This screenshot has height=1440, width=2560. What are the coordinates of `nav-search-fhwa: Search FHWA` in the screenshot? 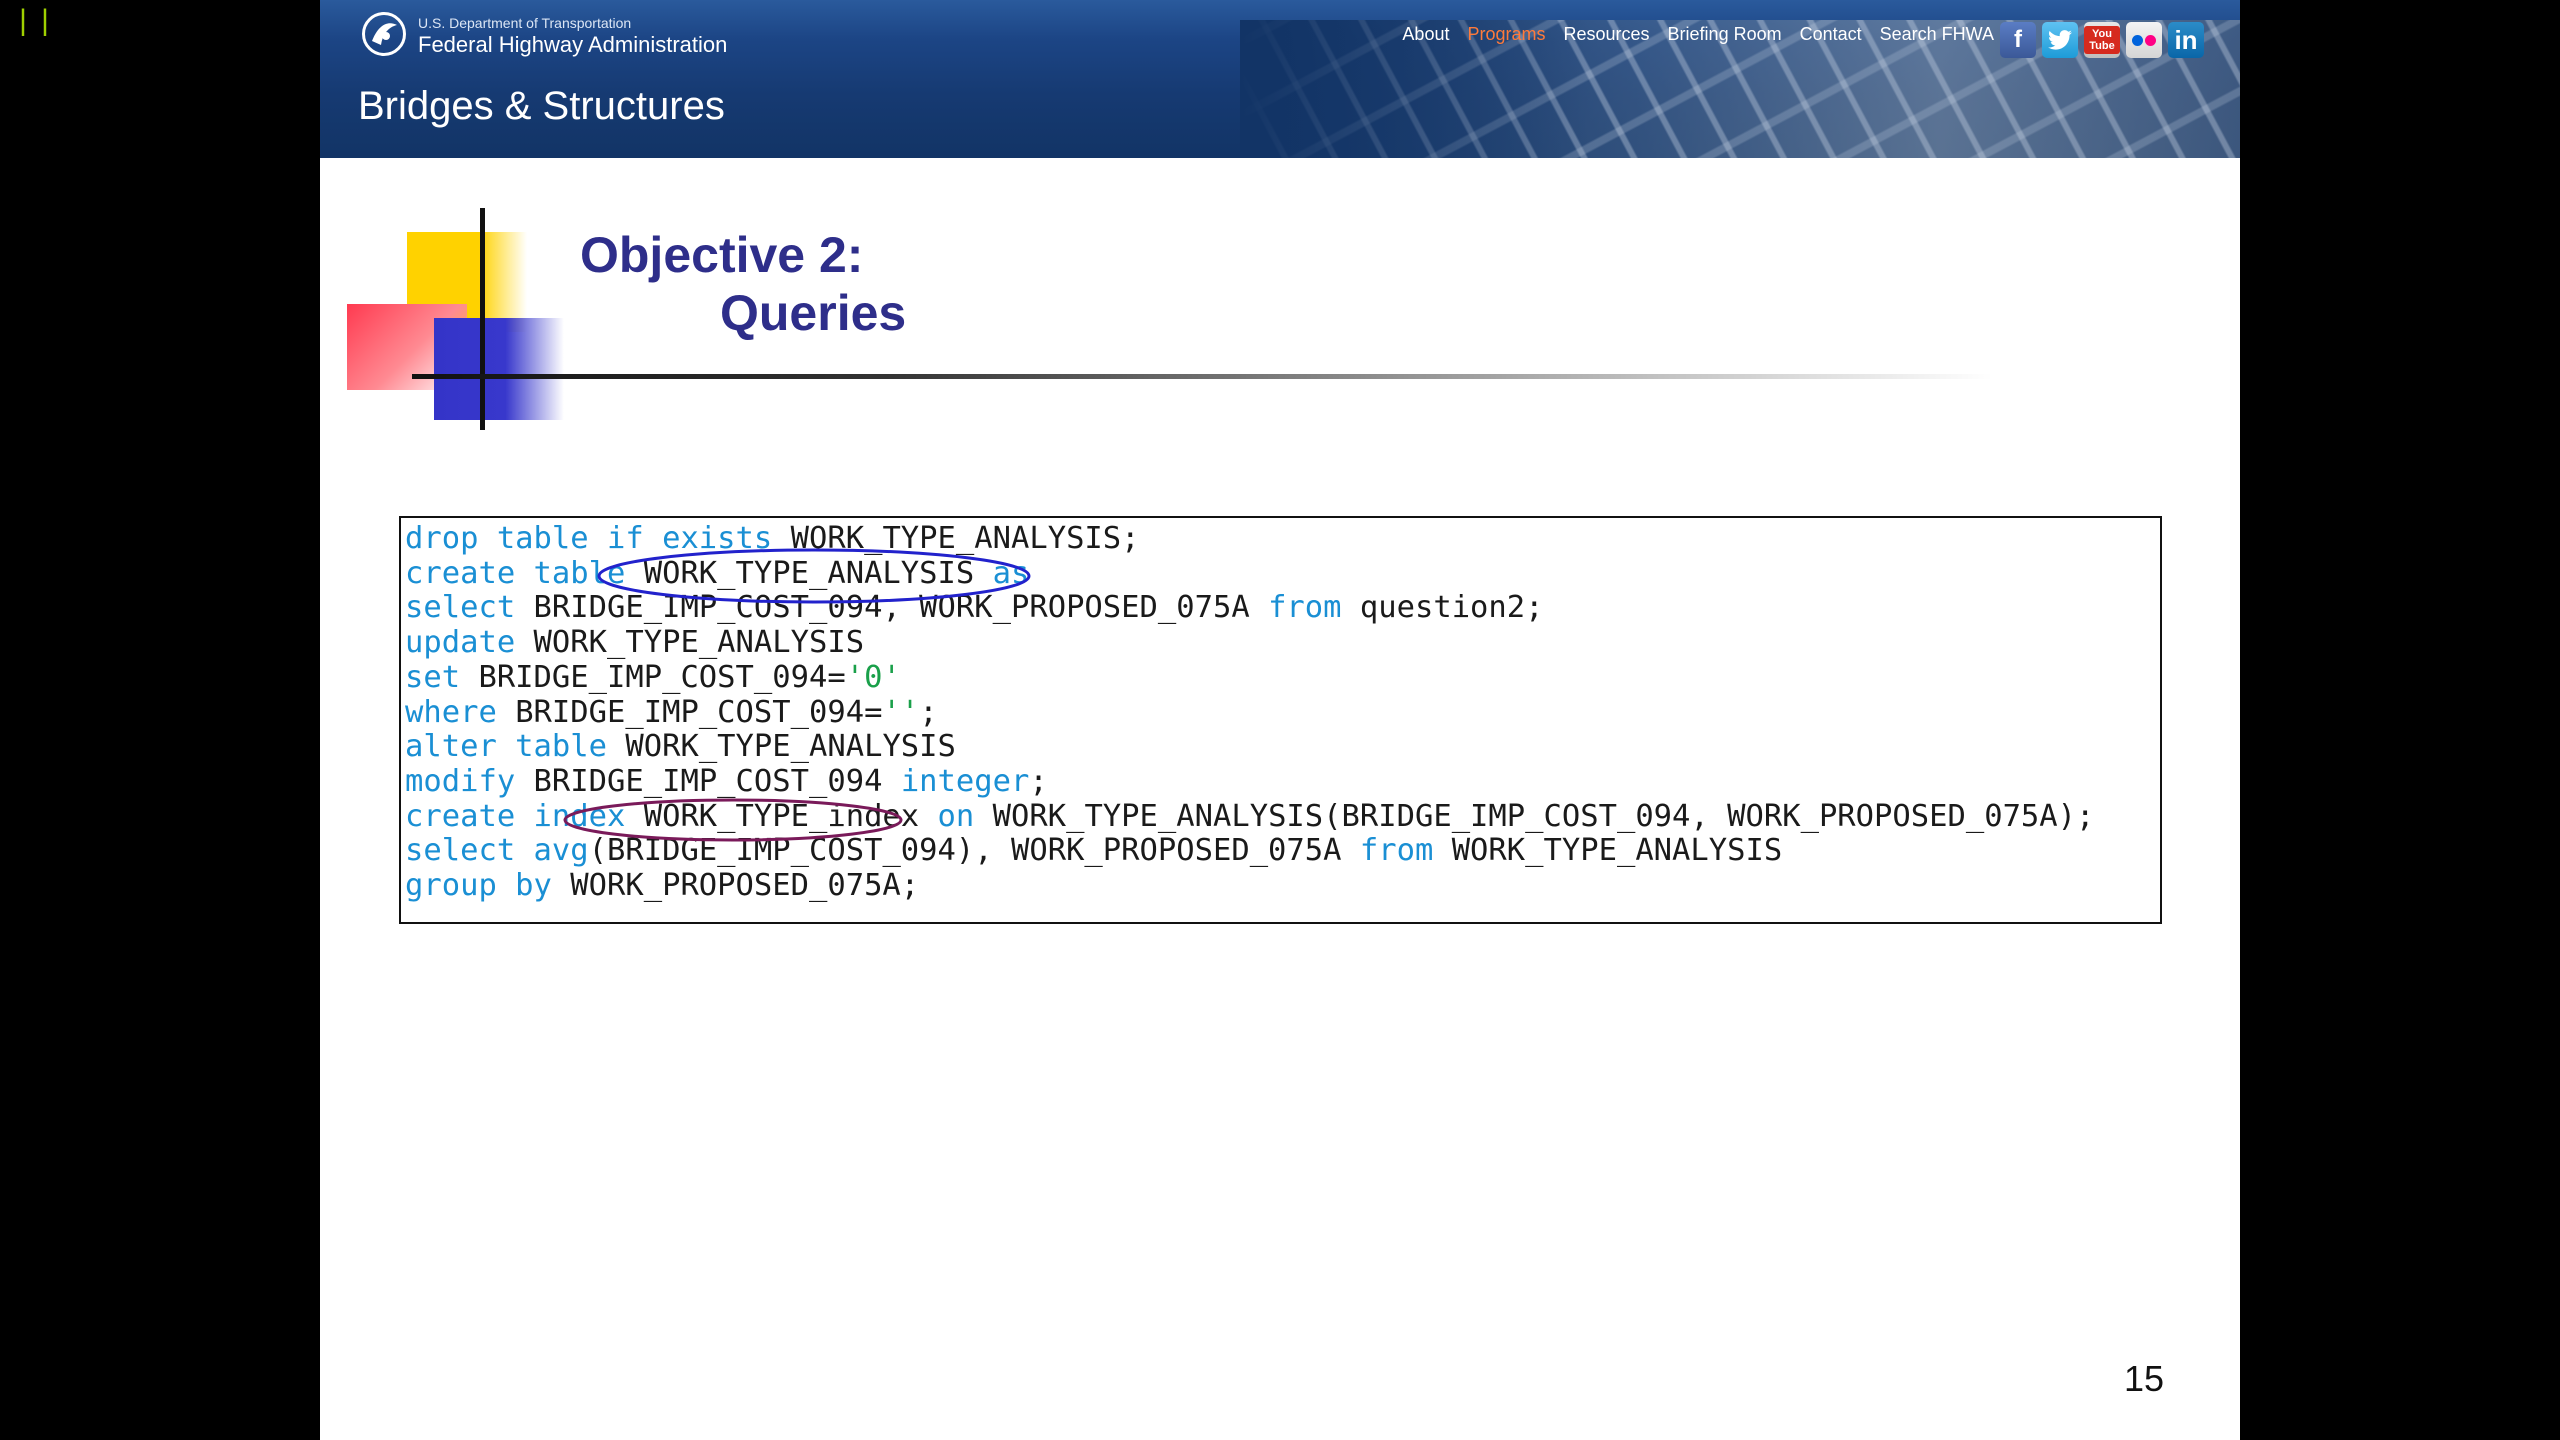 It's located at (1937, 34).